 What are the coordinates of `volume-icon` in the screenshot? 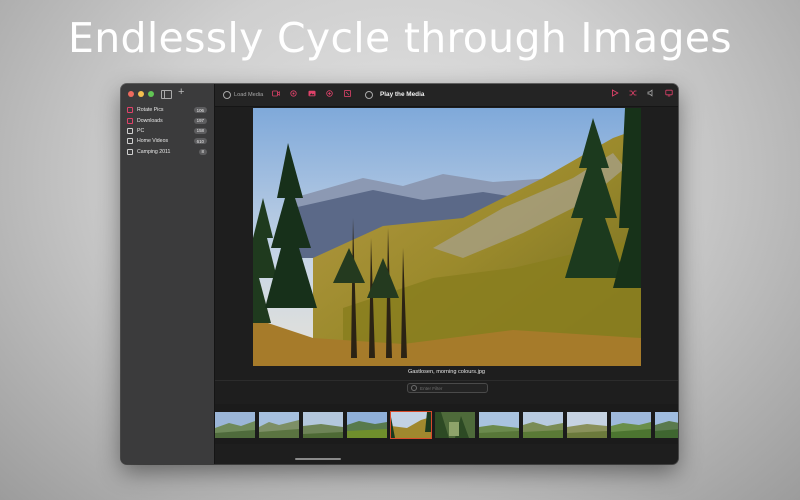 It's located at (651, 94).